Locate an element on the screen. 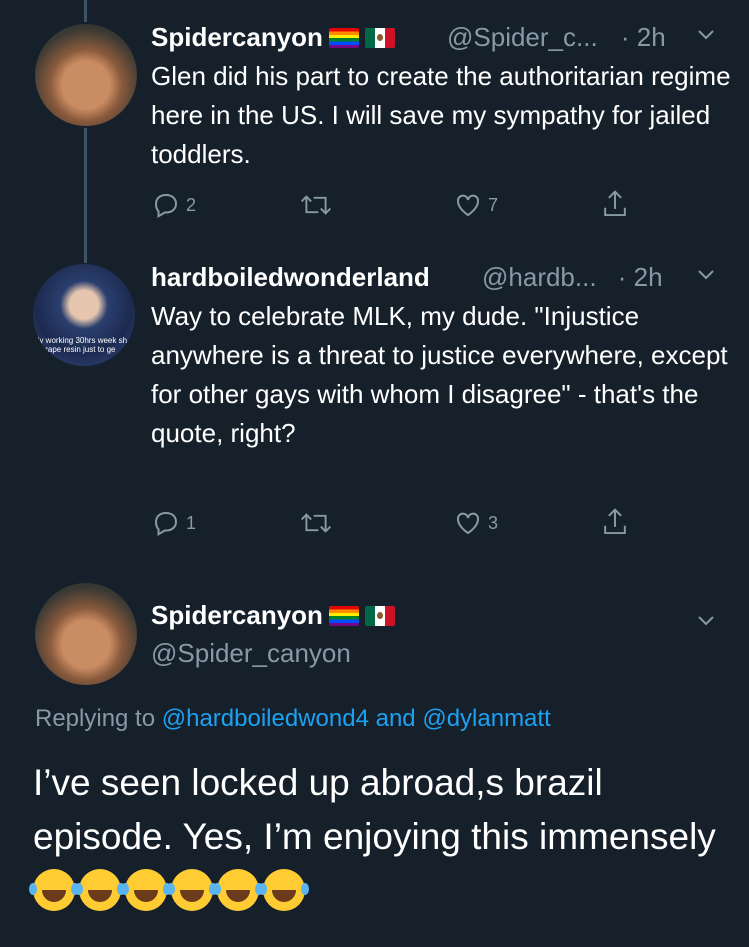 This screenshot has width=749, height=947. author-handle: @Spider_c... · 2h is located at coordinates (556, 37).